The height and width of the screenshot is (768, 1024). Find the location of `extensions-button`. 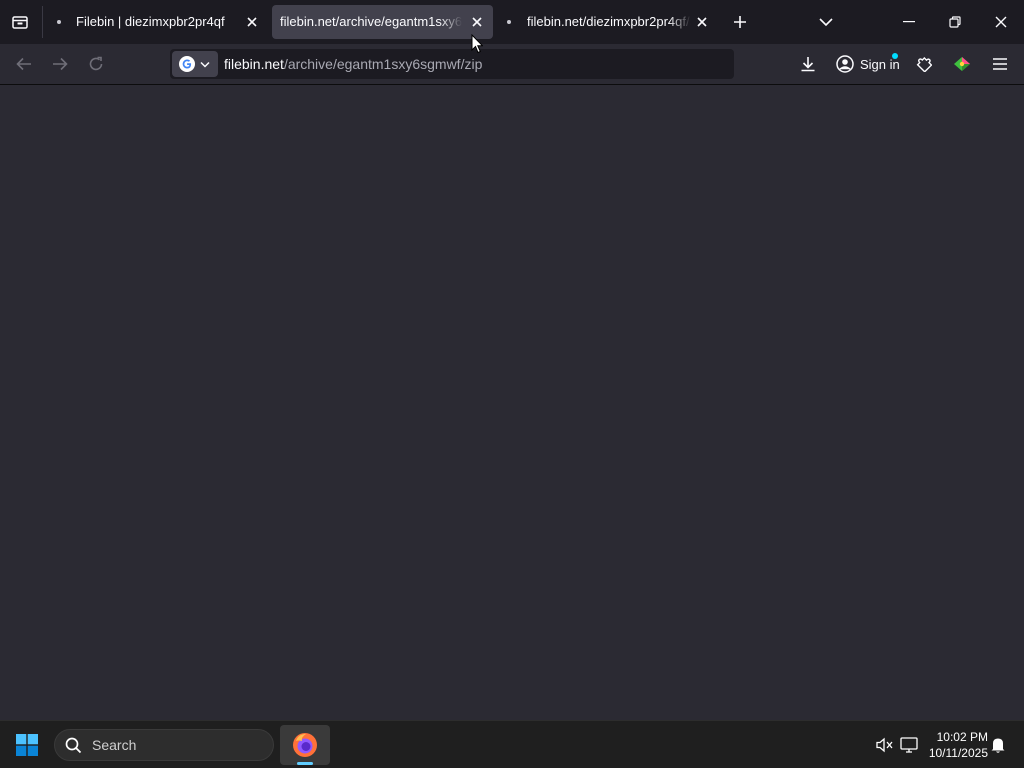

extensions-button is located at coordinates (924, 64).